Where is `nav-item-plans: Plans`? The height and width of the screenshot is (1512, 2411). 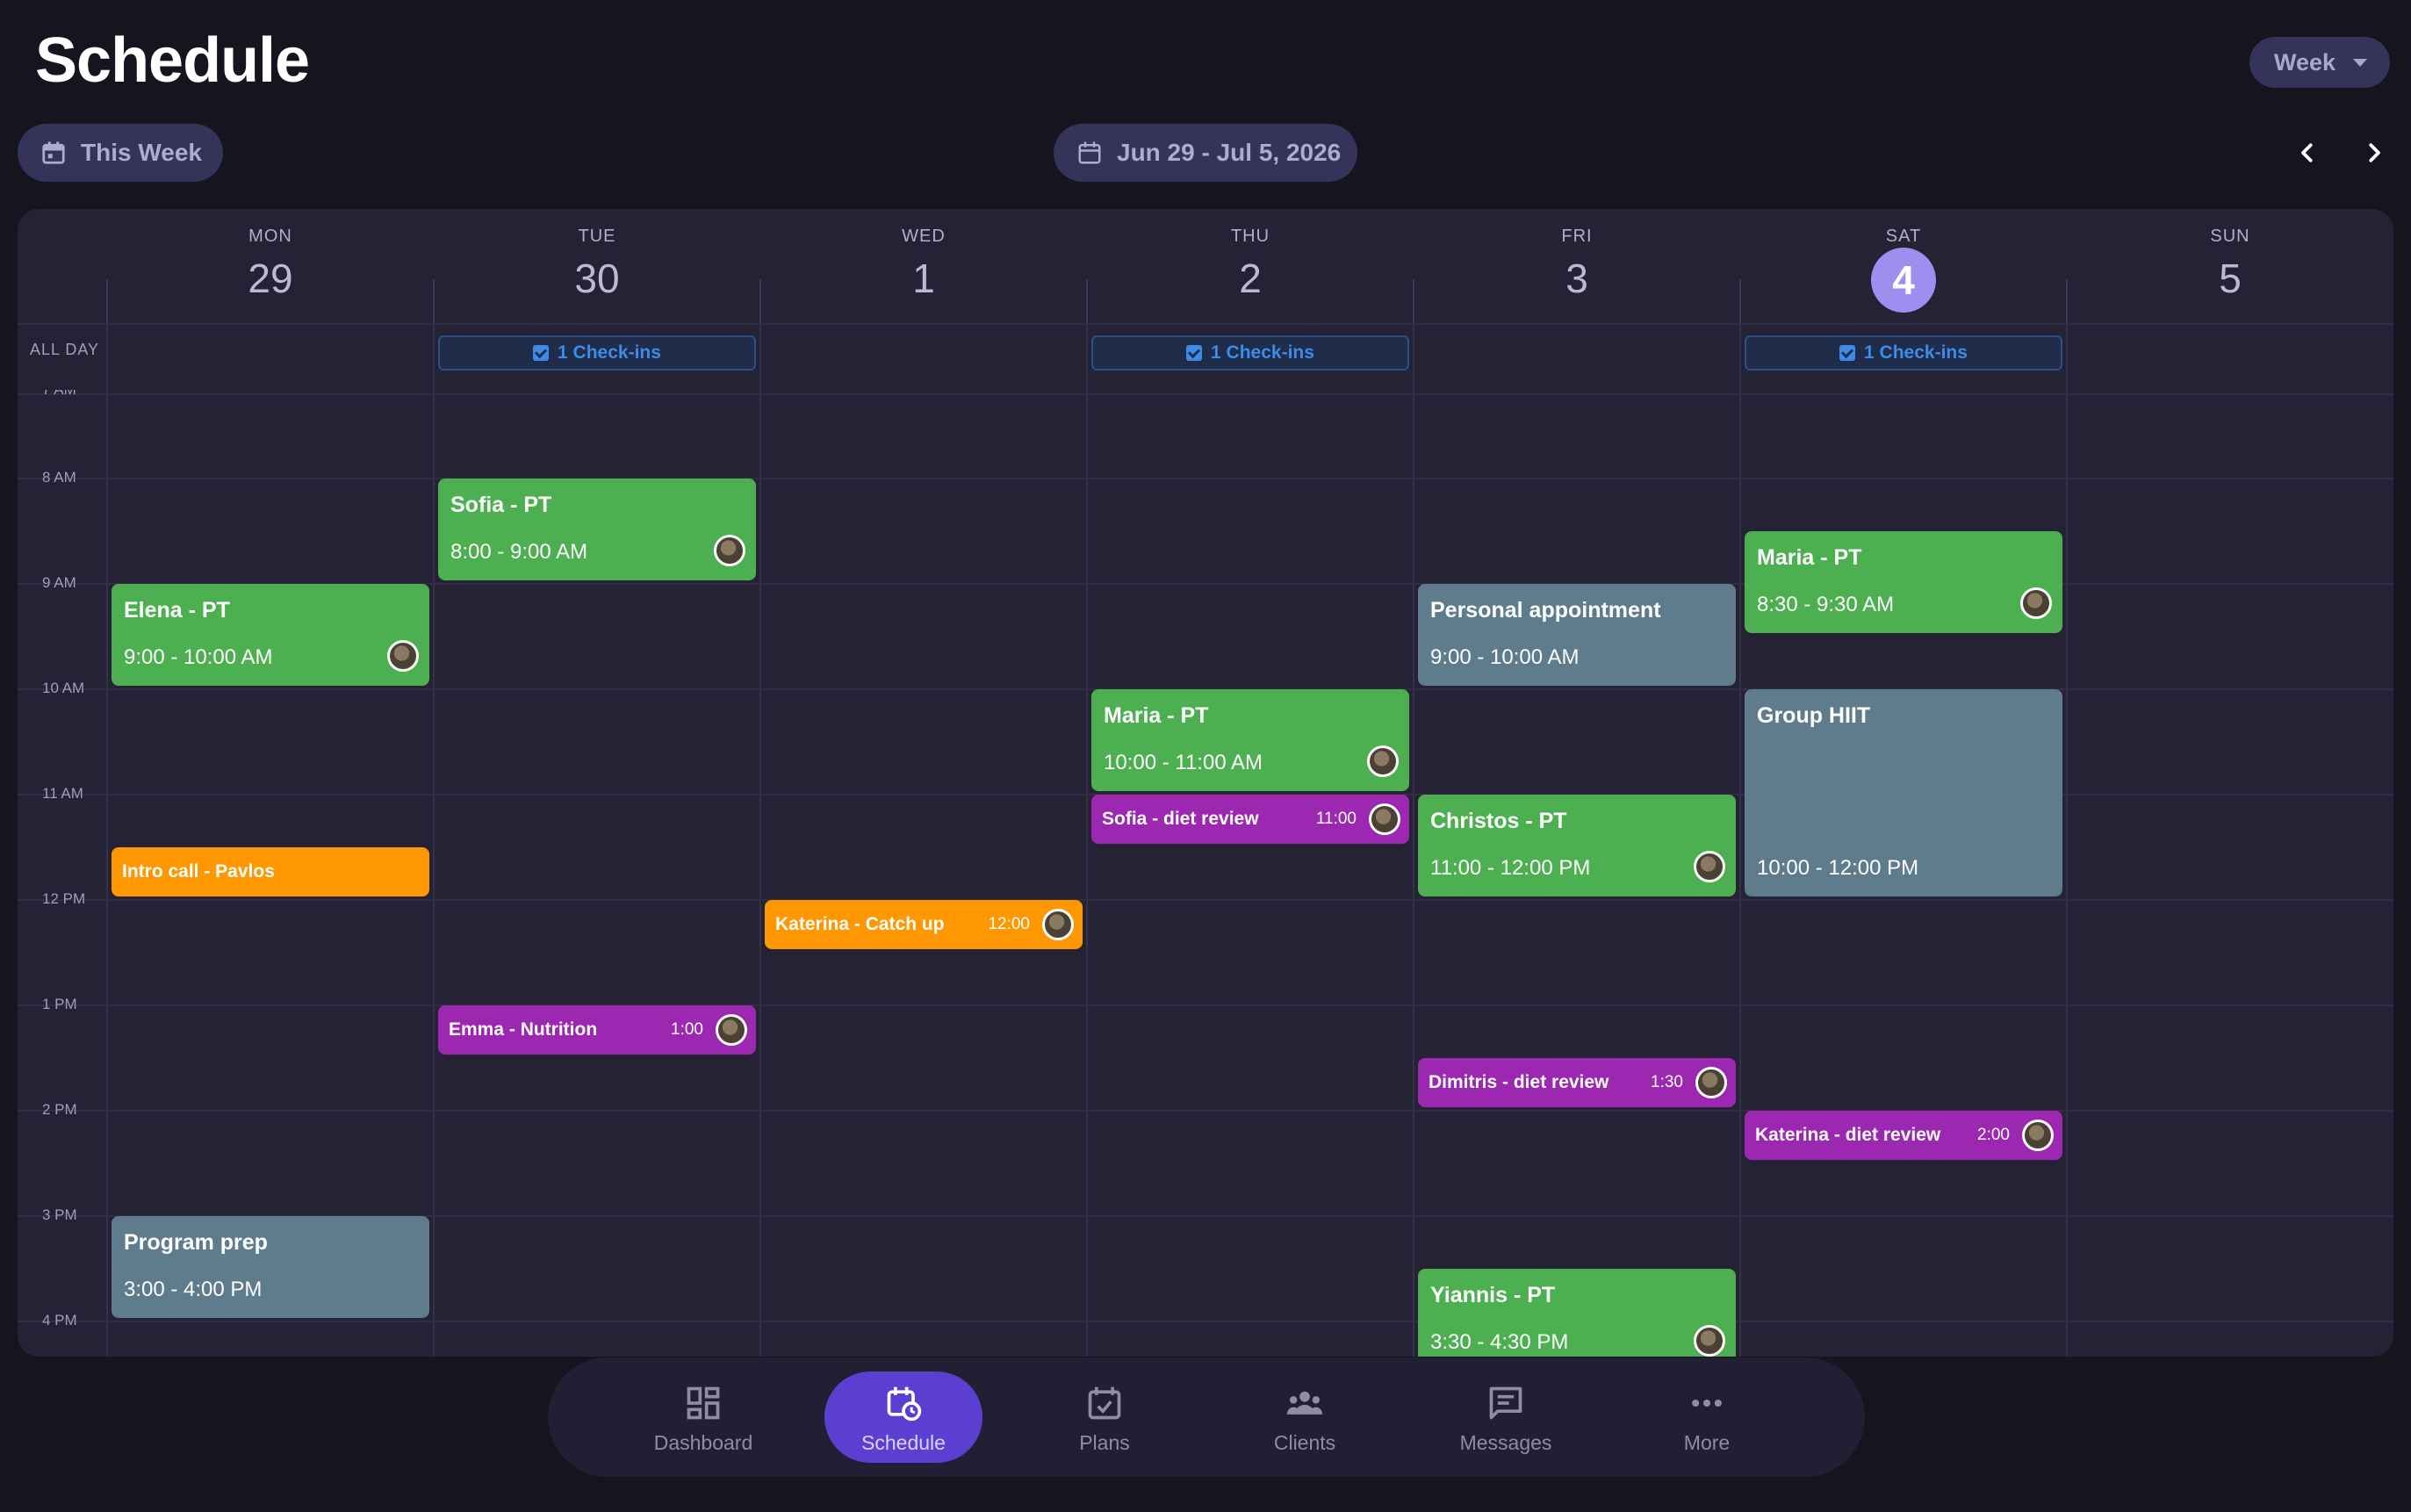 nav-item-plans: Plans is located at coordinates (1105, 1417).